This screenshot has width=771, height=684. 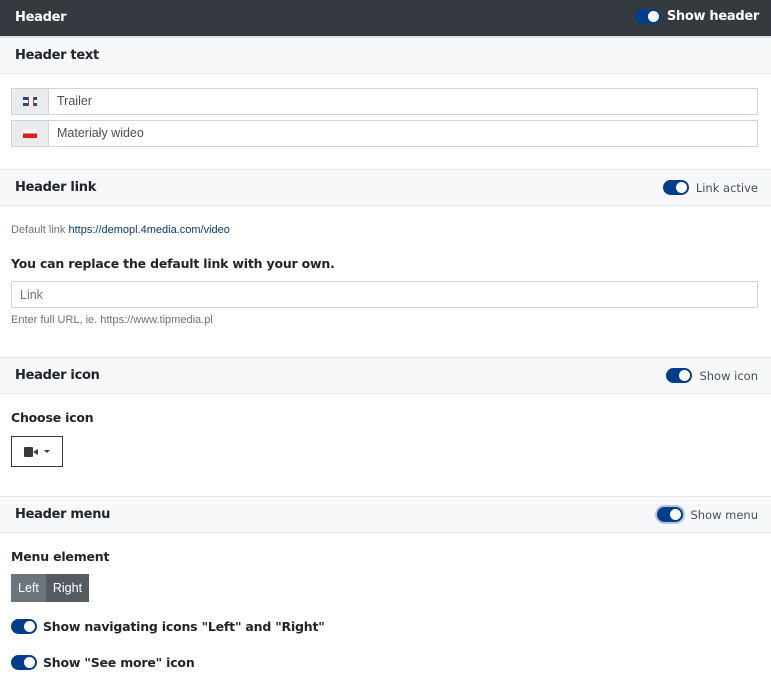 I want to click on link-active-toggle: Link active, so click(x=710, y=187).